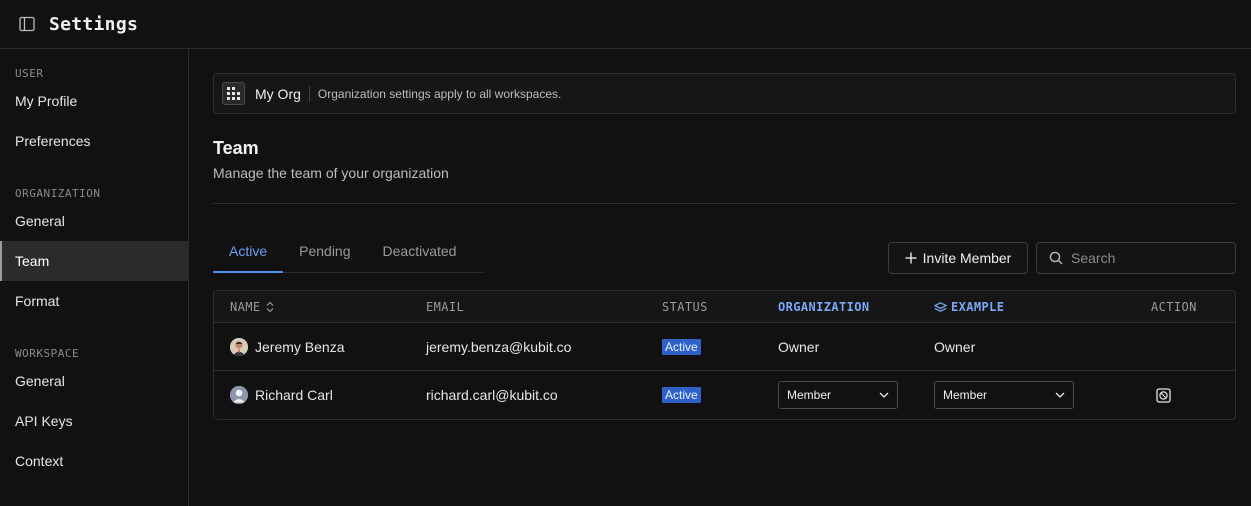 This screenshot has height=506, width=1251. What do you see at coordinates (1174, 307) in the screenshot?
I see `col-header-action: ACTION` at bounding box center [1174, 307].